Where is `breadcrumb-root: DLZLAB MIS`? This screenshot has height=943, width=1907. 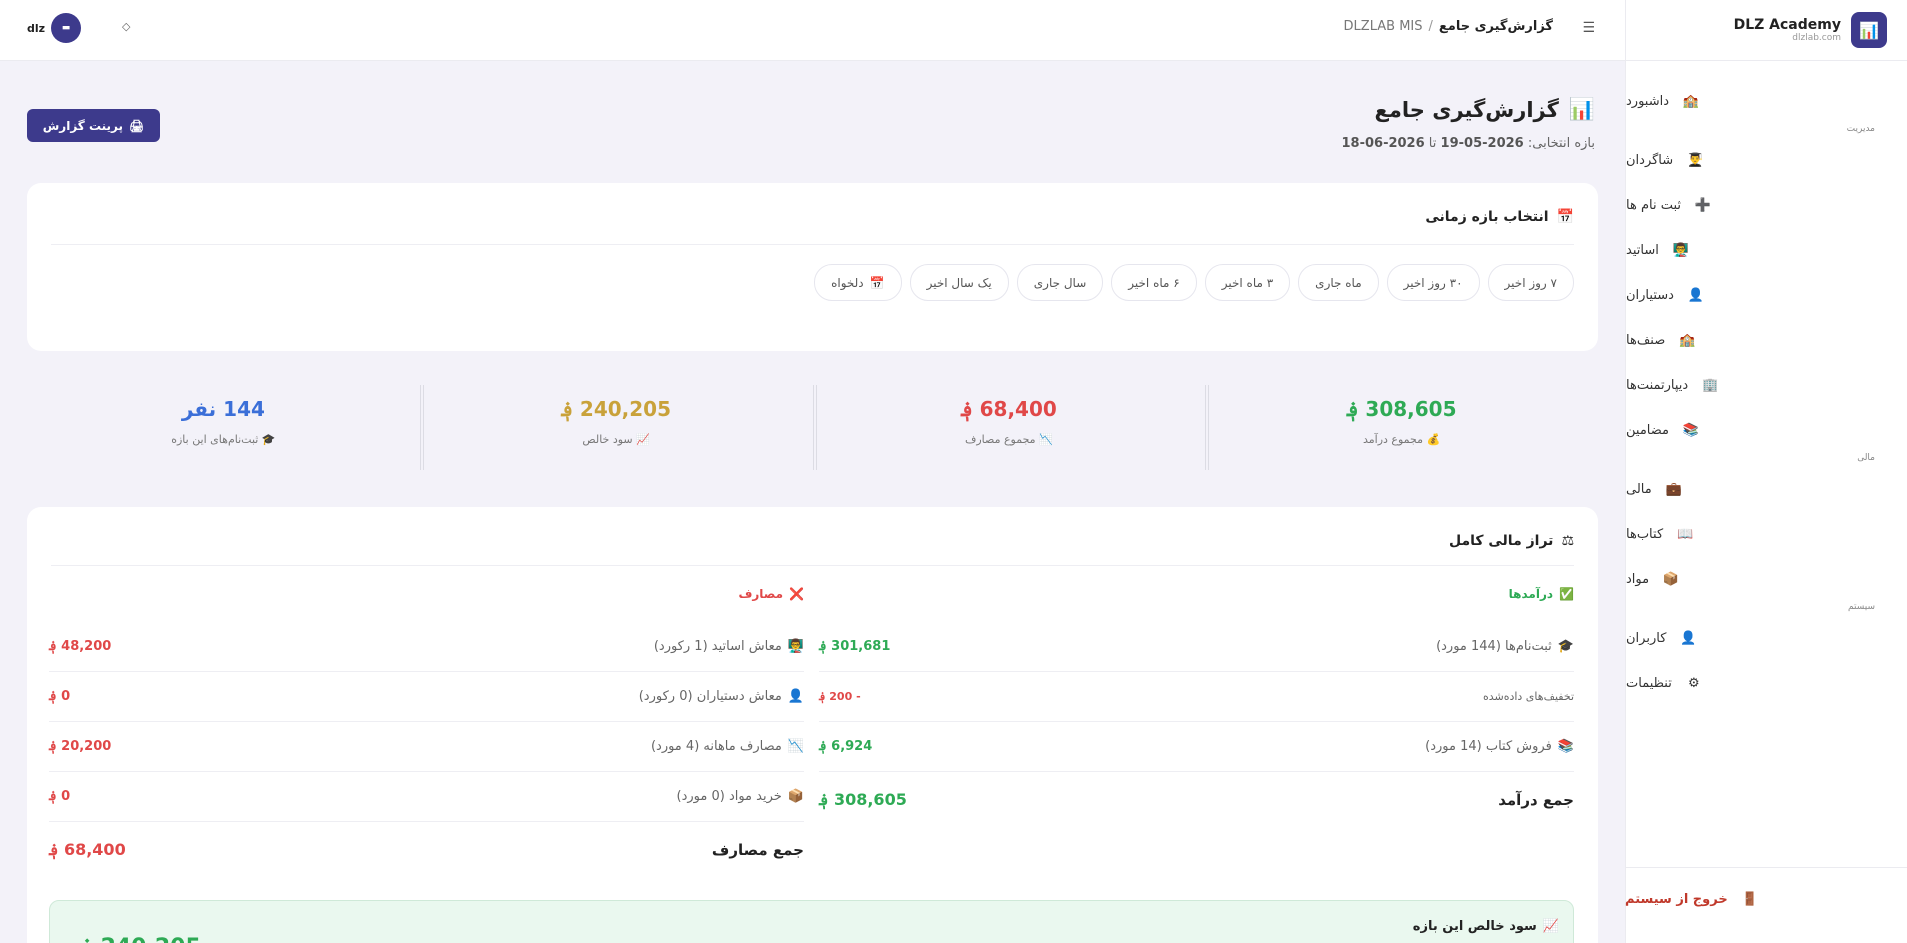
breadcrumb-root: DLZLAB MIS is located at coordinates (1383, 26).